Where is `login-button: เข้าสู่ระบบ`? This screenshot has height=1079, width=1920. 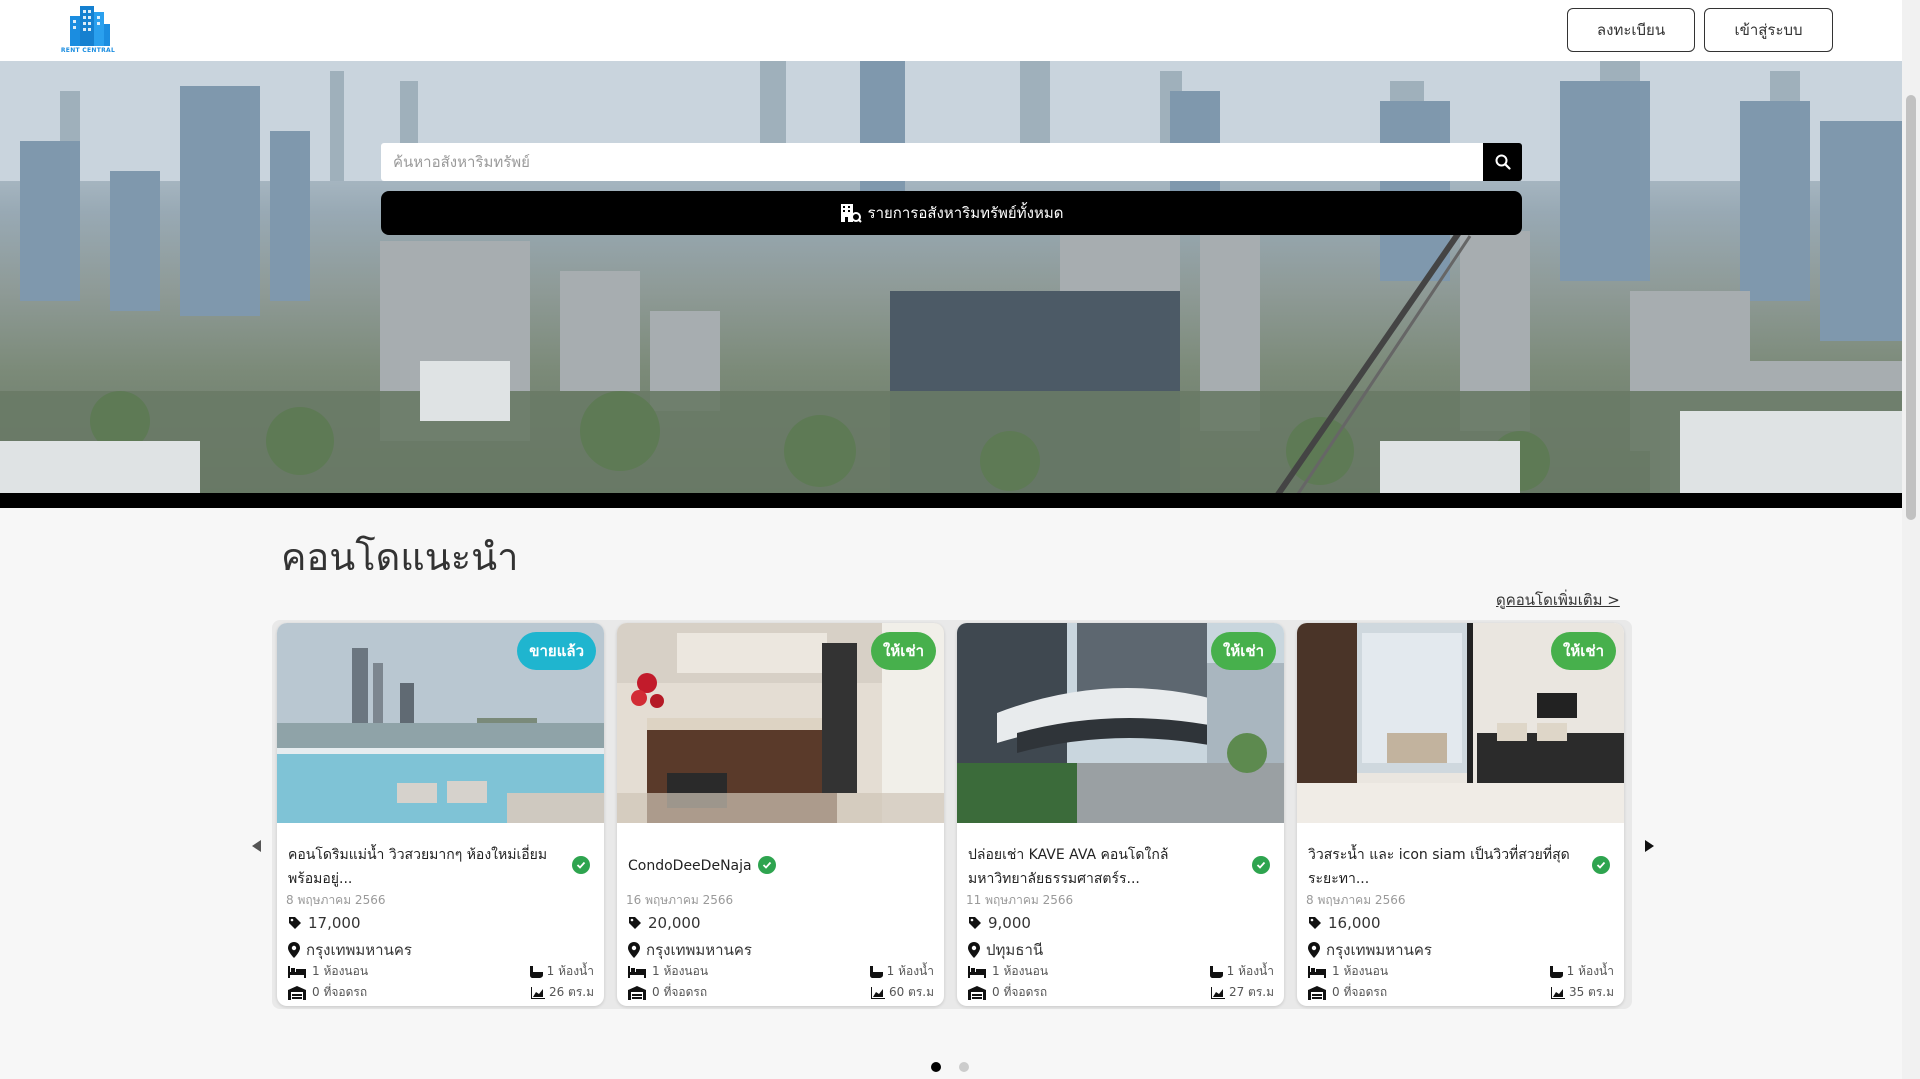
login-button: เข้าสู่ระบบ is located at coordinates (1768, 30).